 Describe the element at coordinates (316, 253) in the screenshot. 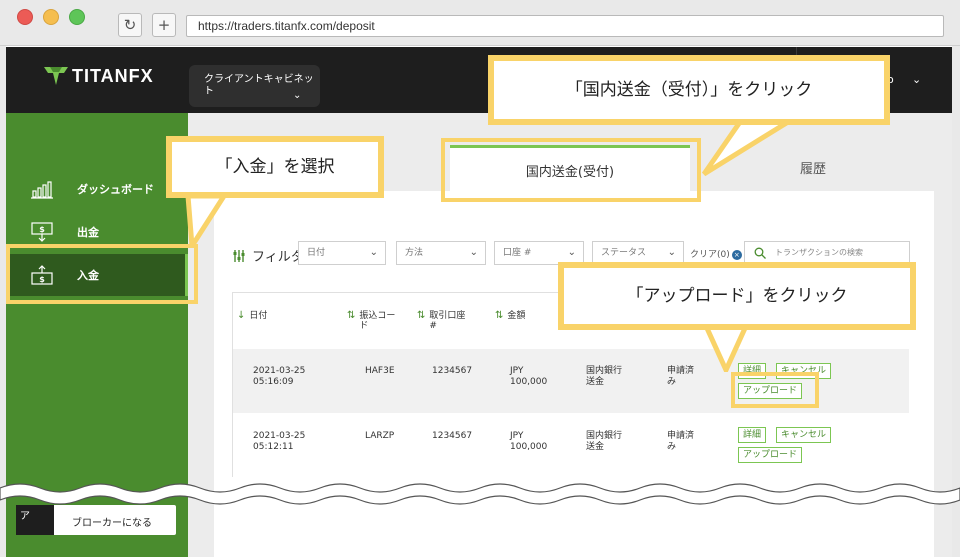

I see `date-filter-label: 日付` at that location.